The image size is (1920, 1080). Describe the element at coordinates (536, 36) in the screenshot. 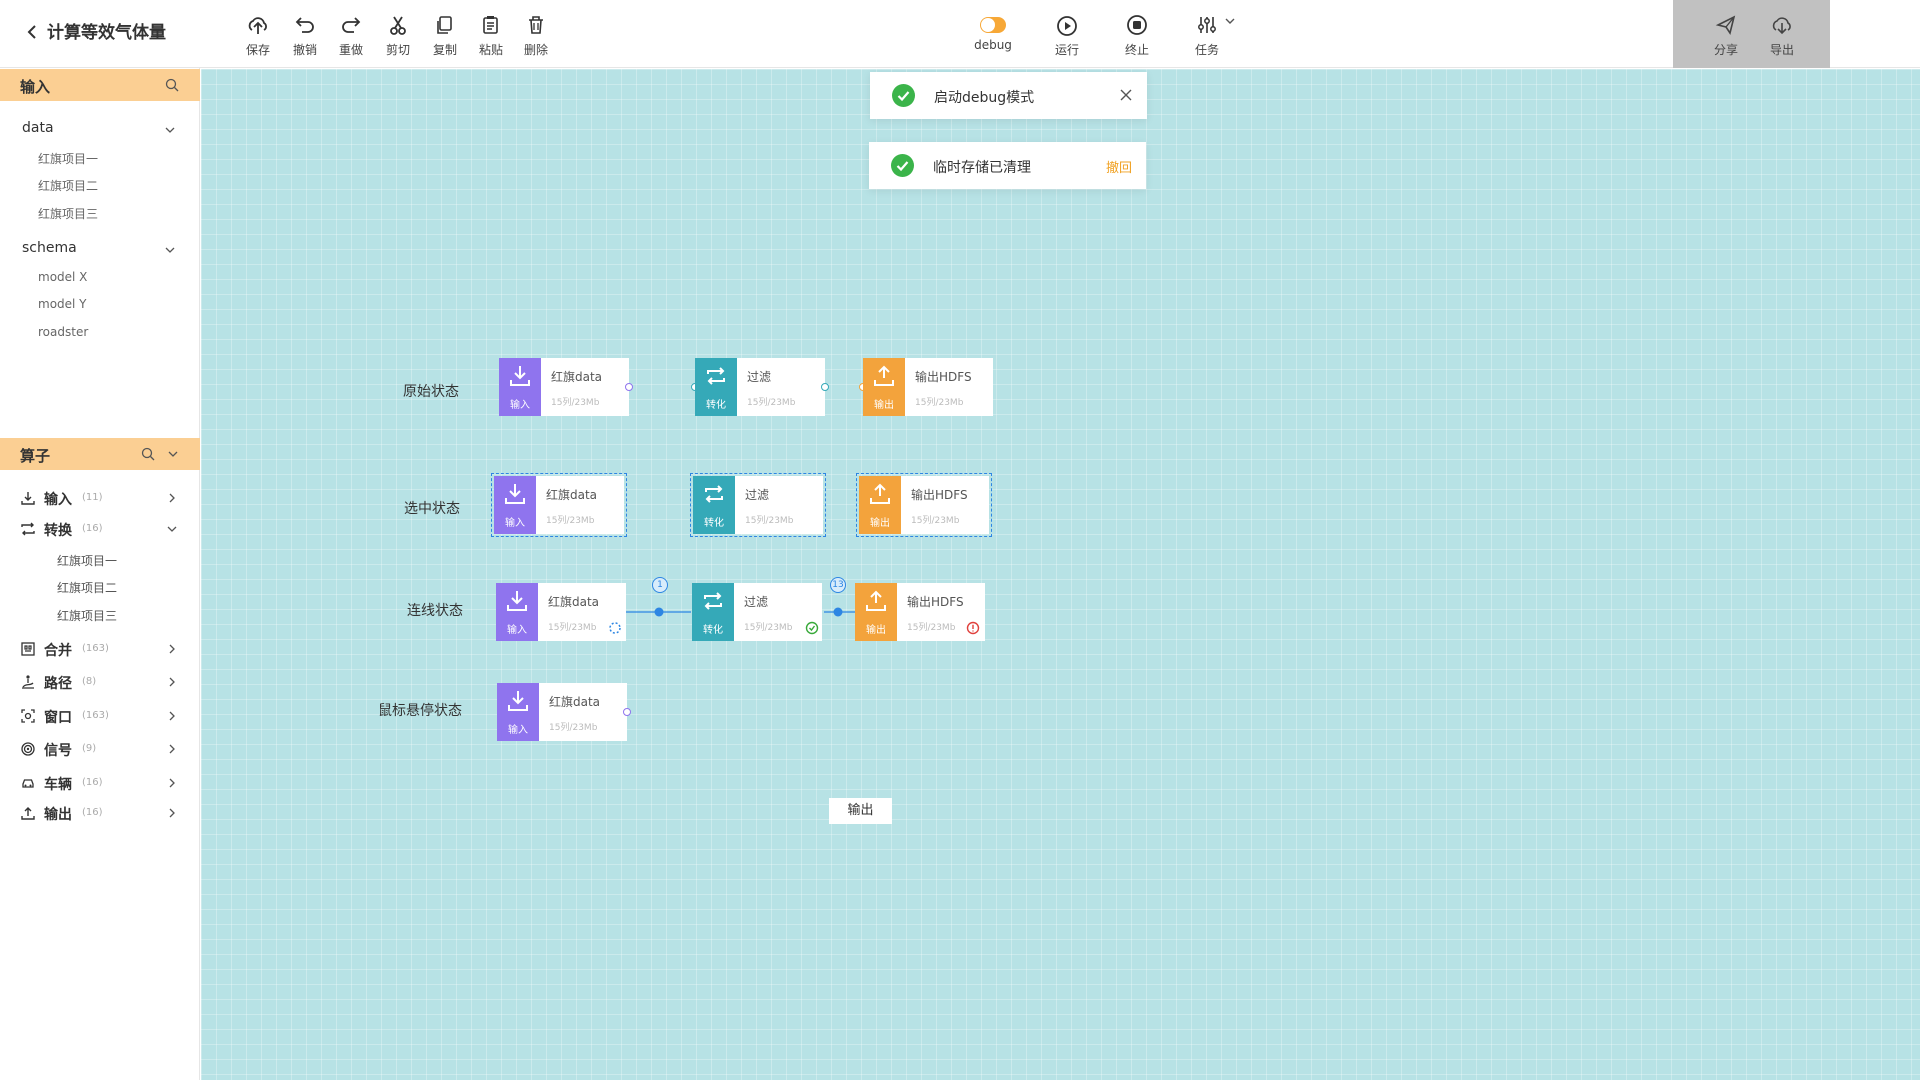

I see `delete-button: 删除` at that location.